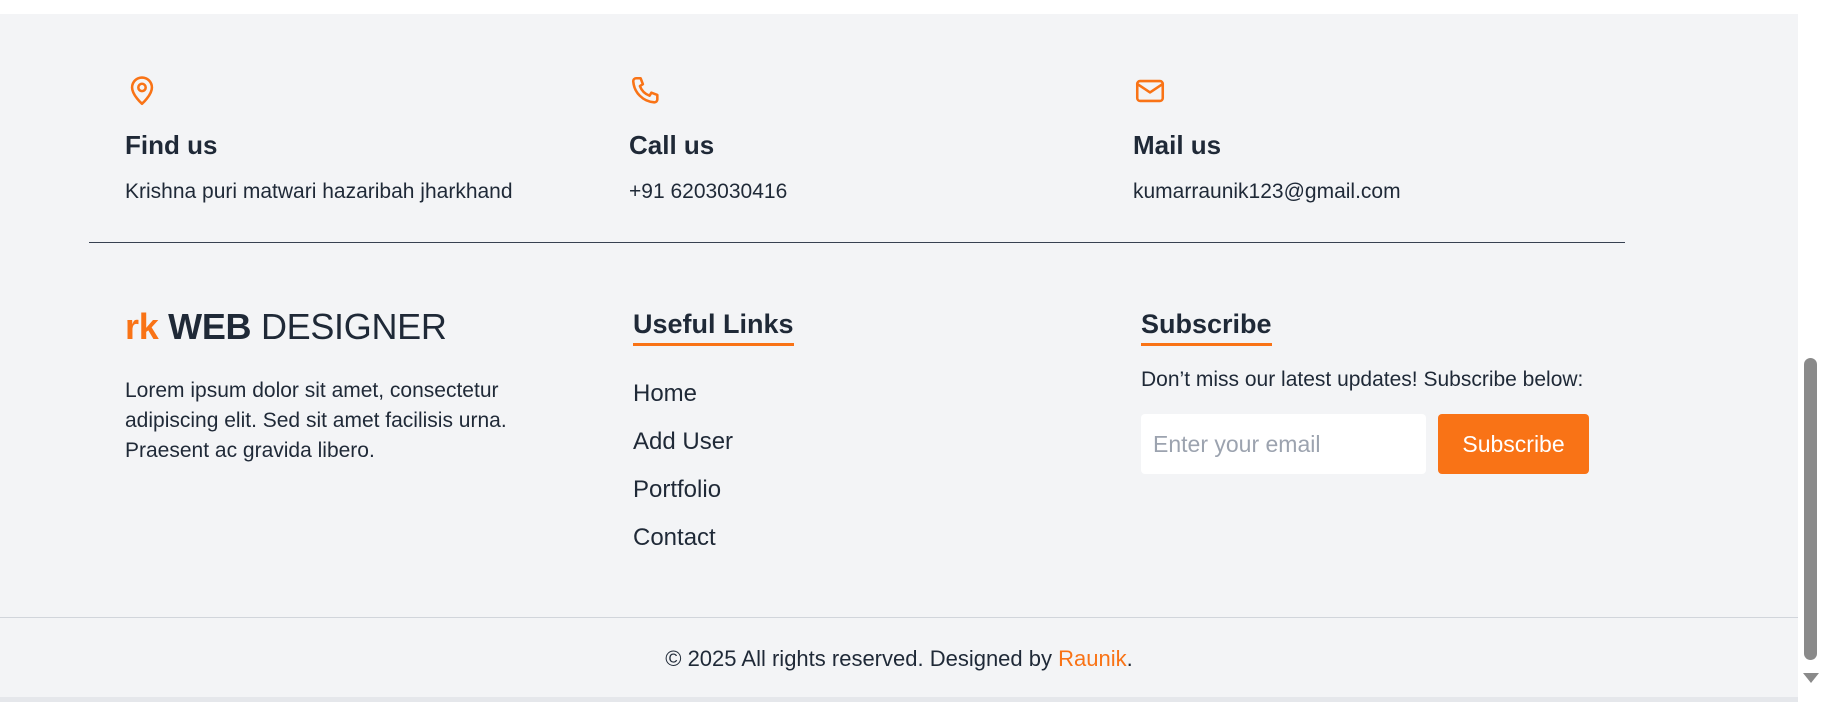 This screenshot has height=702, width=1824. I want to click on subscribe-title: Subscribe, so click(1206, 327).